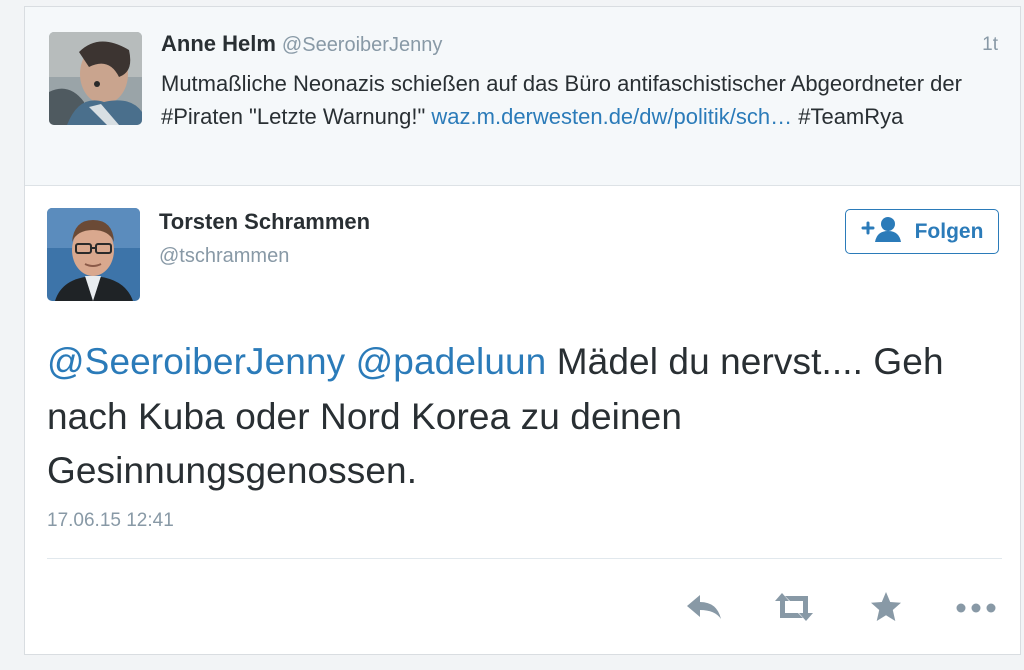  Describe the element at coordinates (224, 256) in the screenshot. I see `main-author-handle: @tschrammen` at that location.